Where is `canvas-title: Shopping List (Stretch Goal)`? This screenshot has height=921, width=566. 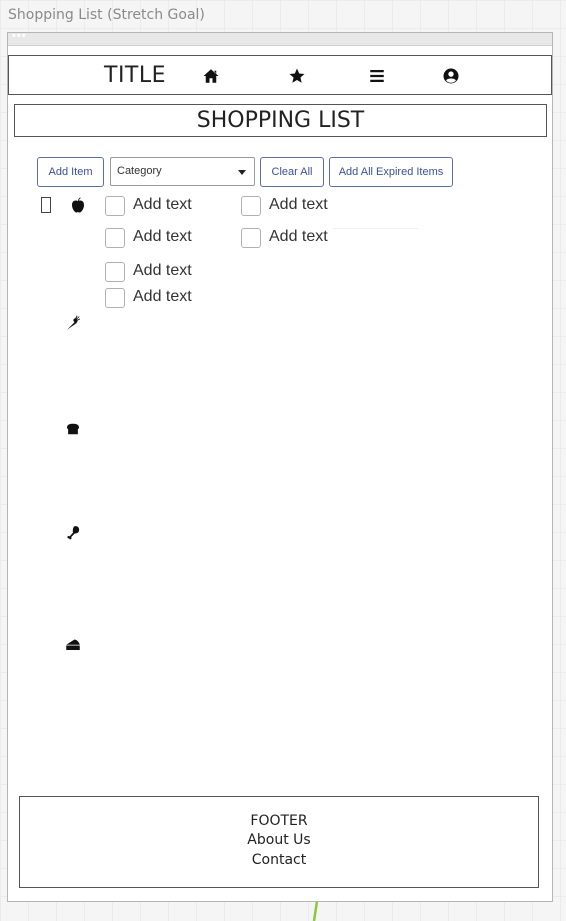 canvas-title: Shopping List (Stretch Goal) is located at coordinates (106, 15).